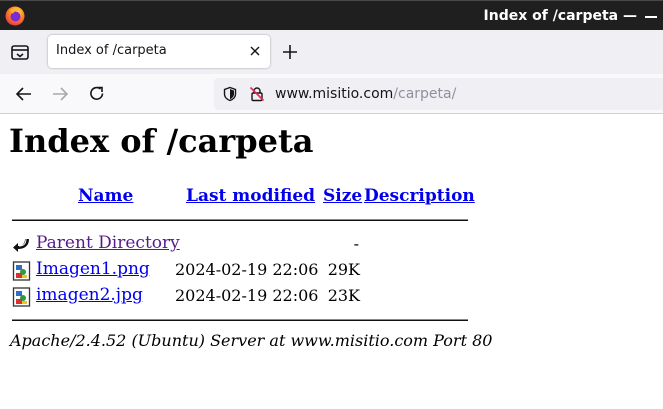 This screenshot has width=663, height=409. What do you see at coordinates (356, 243) in the screenshot?
I see `file-size: -` at bounding box center [356, 243].